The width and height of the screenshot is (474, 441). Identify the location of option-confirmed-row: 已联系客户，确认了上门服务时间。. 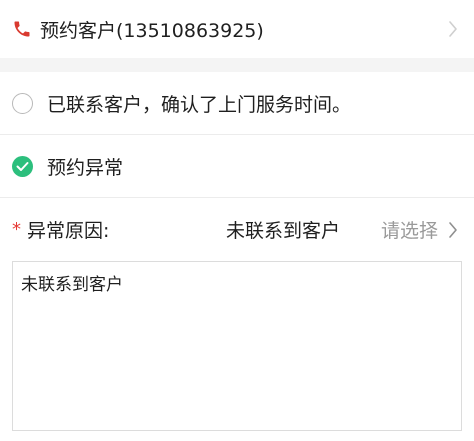
(237, 103).